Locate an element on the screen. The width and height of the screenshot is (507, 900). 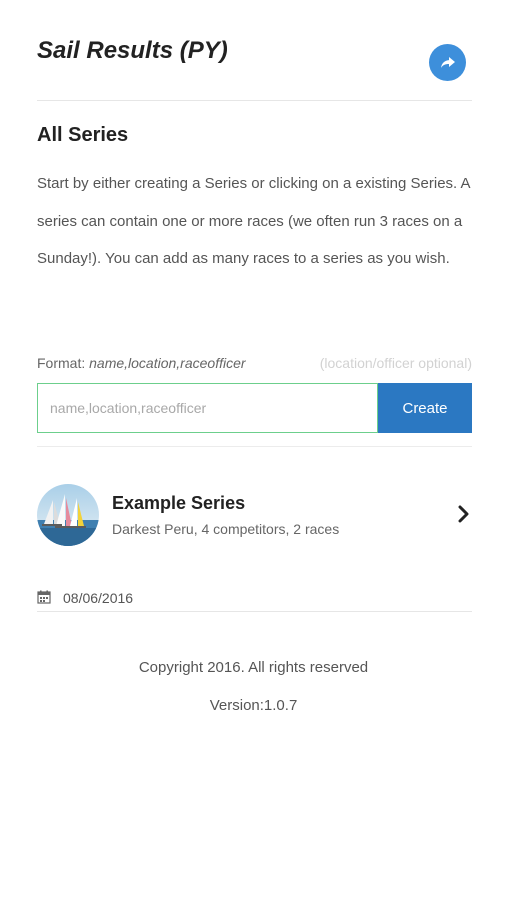
share-icon is located at coordinates (447, 62).